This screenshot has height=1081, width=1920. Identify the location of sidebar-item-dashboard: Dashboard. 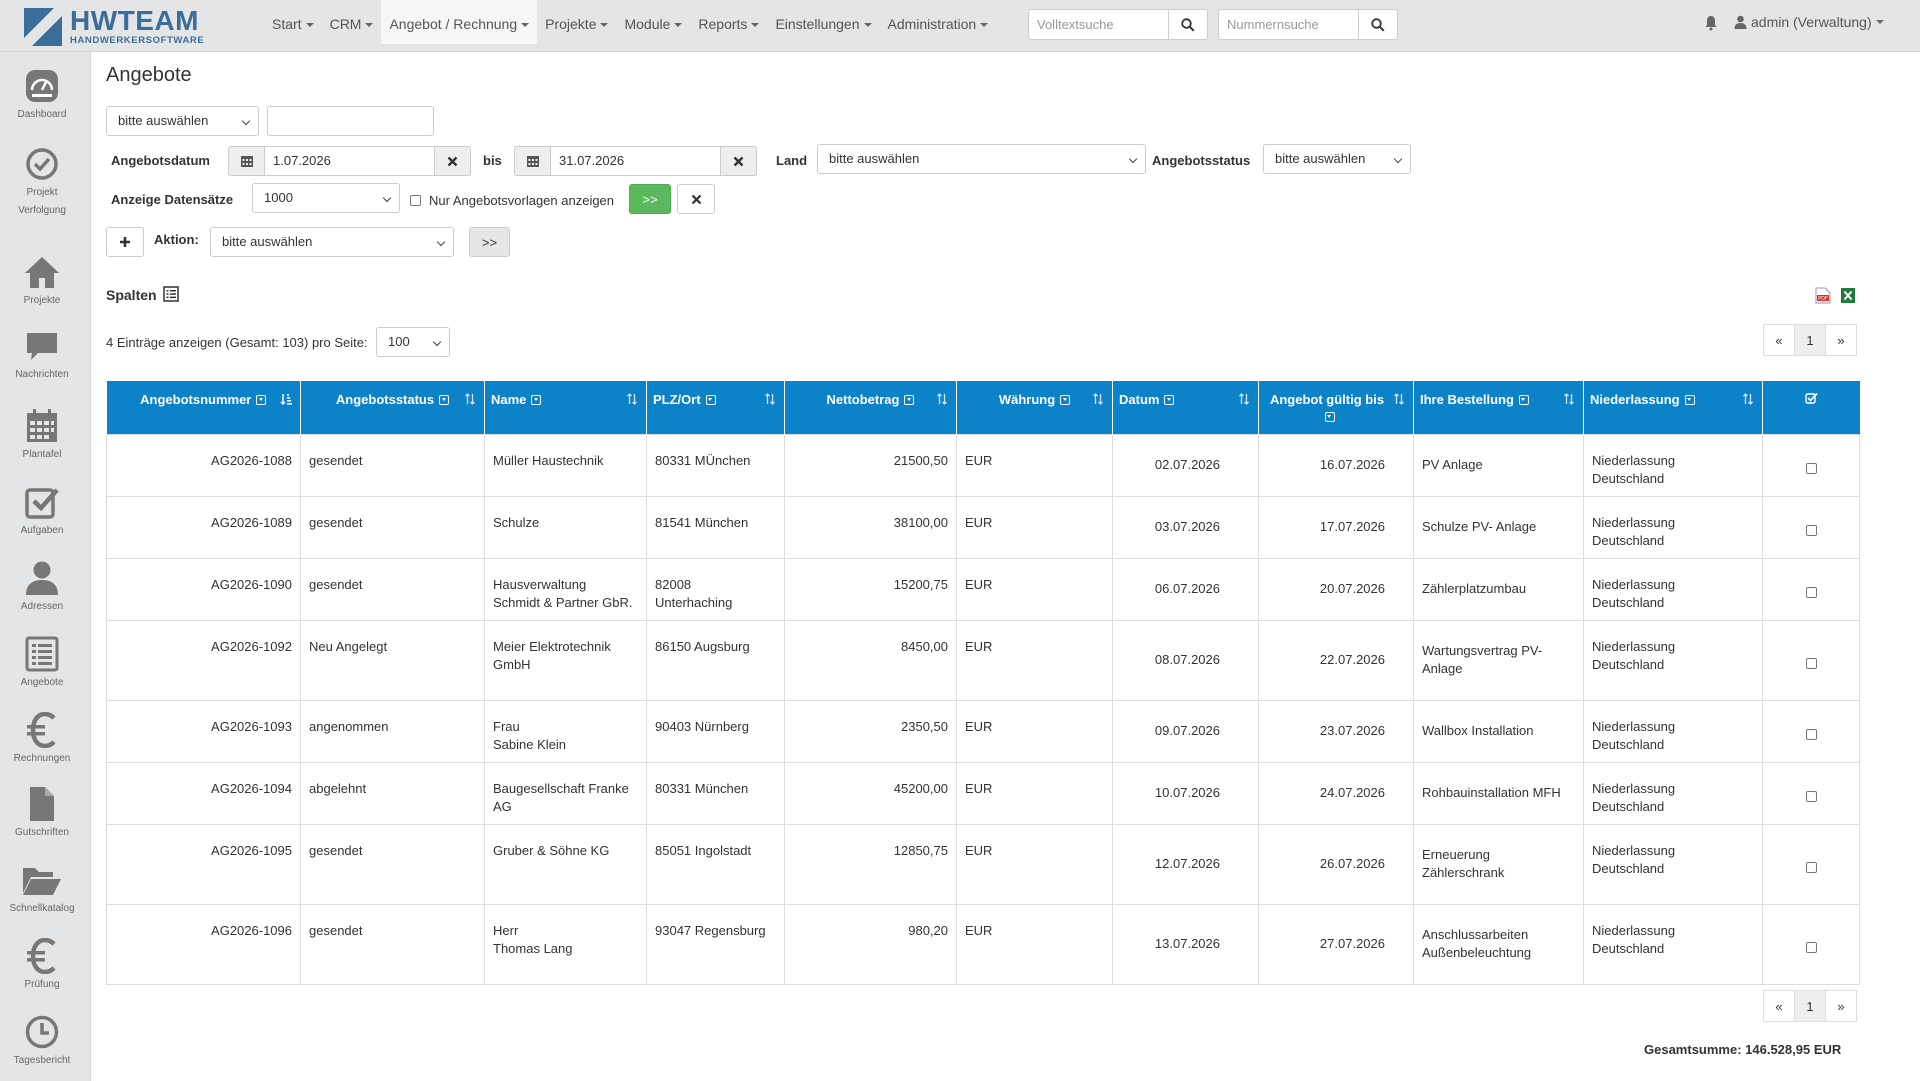
(42, 96).